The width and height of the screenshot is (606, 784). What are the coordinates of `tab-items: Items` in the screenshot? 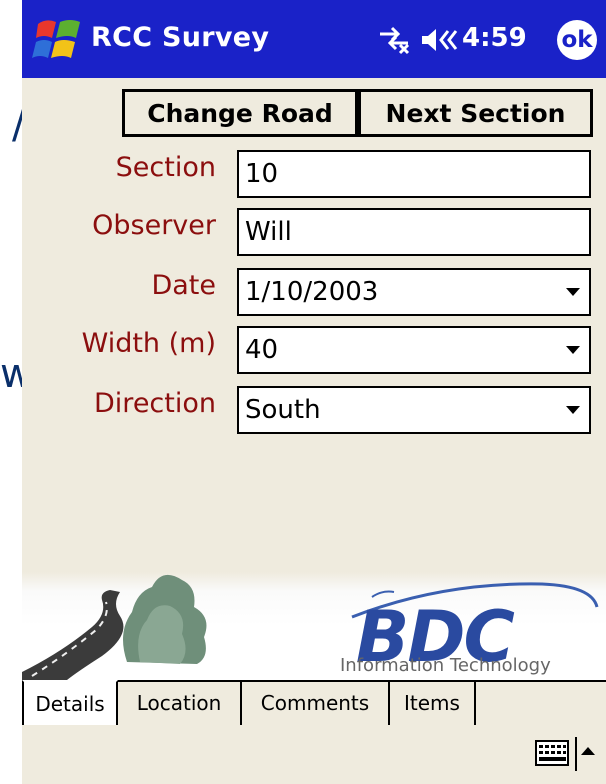 It's located at (433, 703).